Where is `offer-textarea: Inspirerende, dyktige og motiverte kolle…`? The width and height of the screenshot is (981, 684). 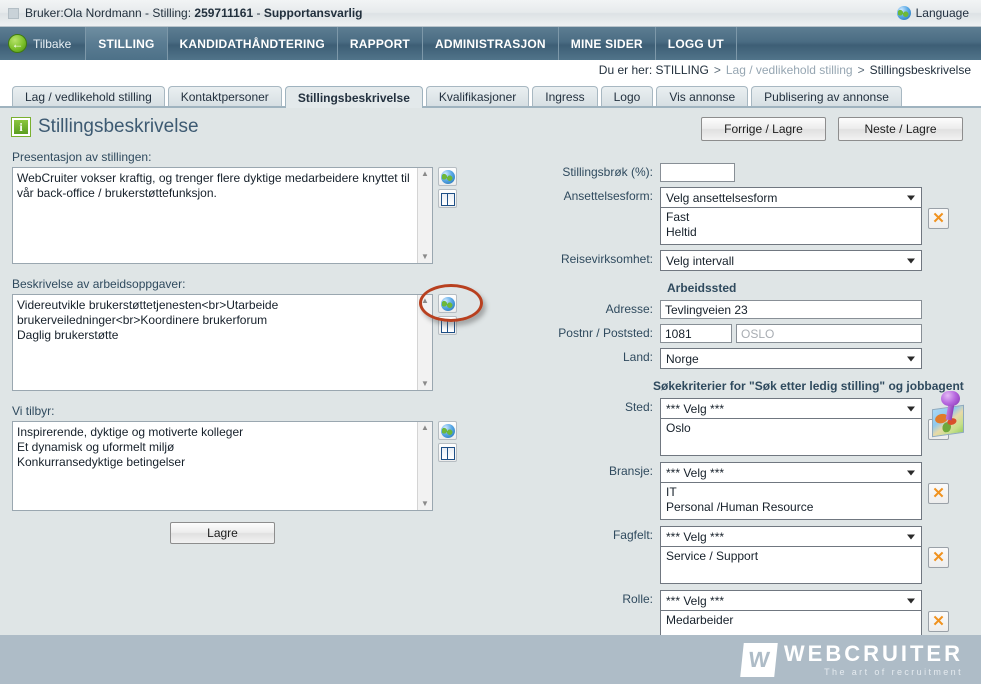 offer-textarea: Inspirerende, dyktige og motiverte kolle… is located at coordinates (222, 466).